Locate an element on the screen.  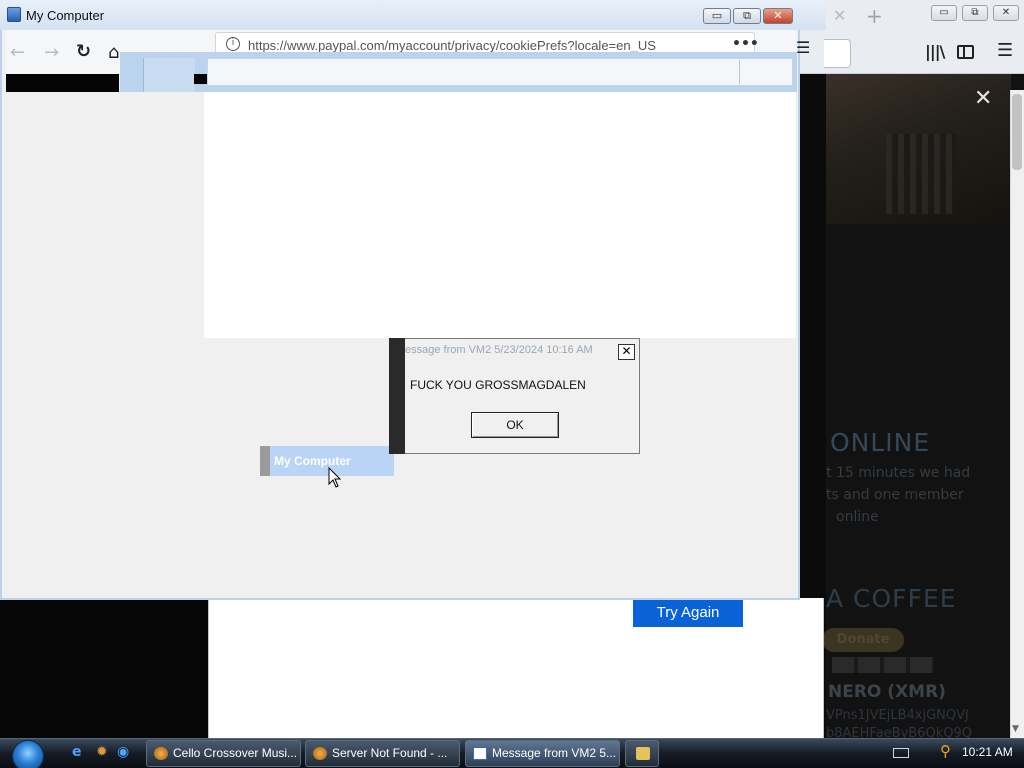
window-icon is located at coordinates (480, 753).